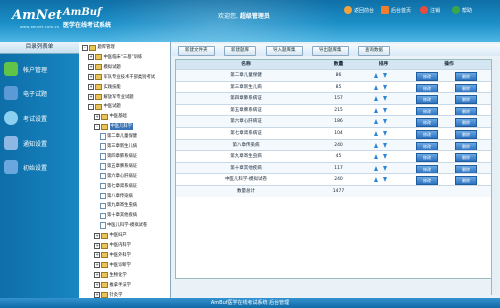 This screenshot has height=308, width=500. Describe the element at coordinates (118, 206) in the screenshot. I see `tree-node: 第九章寄生虫病` at that location.